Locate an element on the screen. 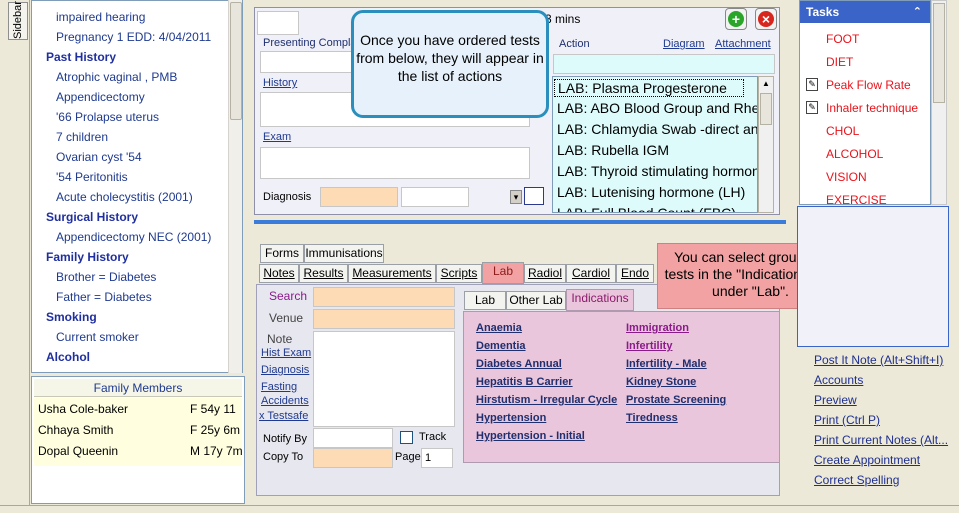 This screenshot has width=959, height=513. indication-link: Anaemia is located at coordinates (499, 328).